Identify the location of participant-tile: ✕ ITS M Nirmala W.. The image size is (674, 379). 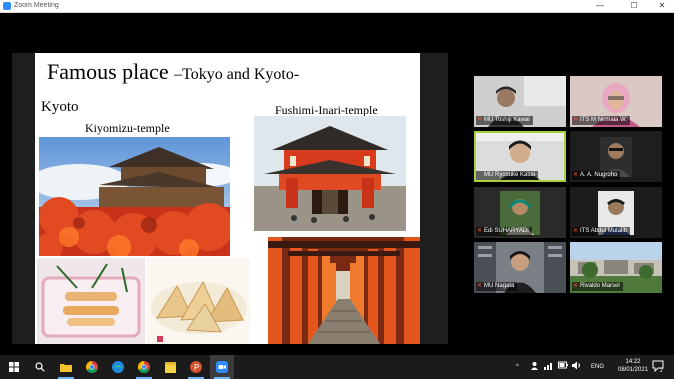
(616, 101).